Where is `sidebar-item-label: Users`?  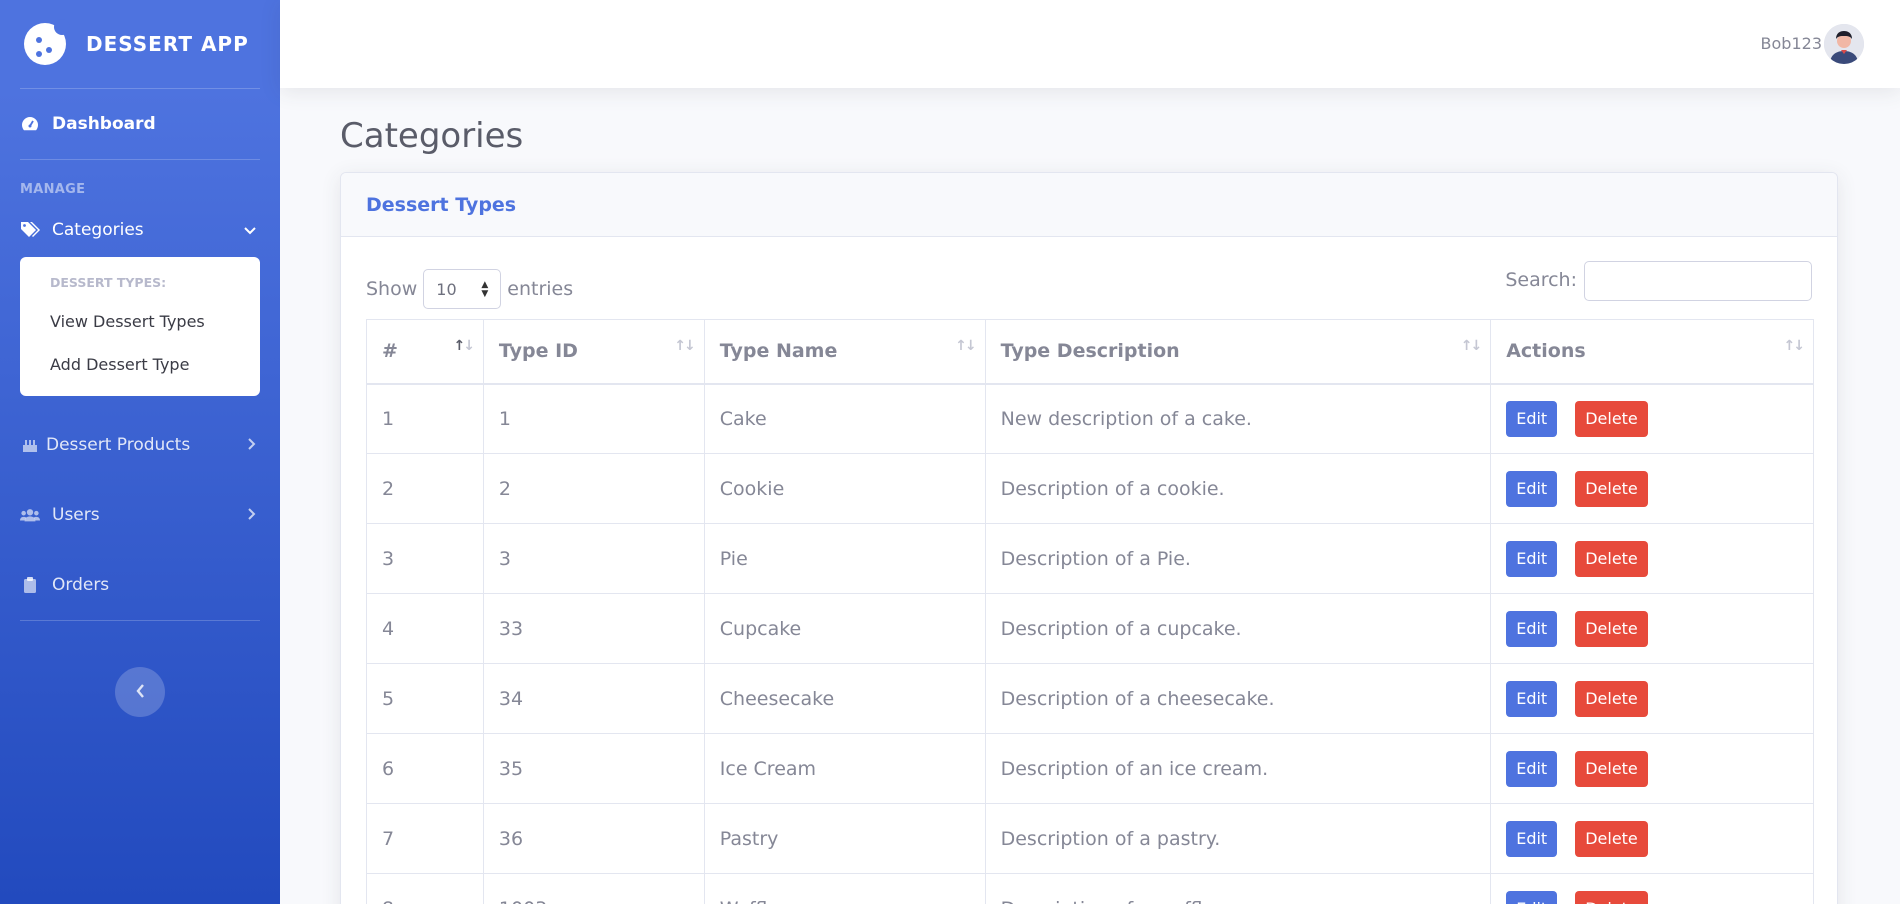
sidebar-item-label: Users is located at coordinates (76, 515).